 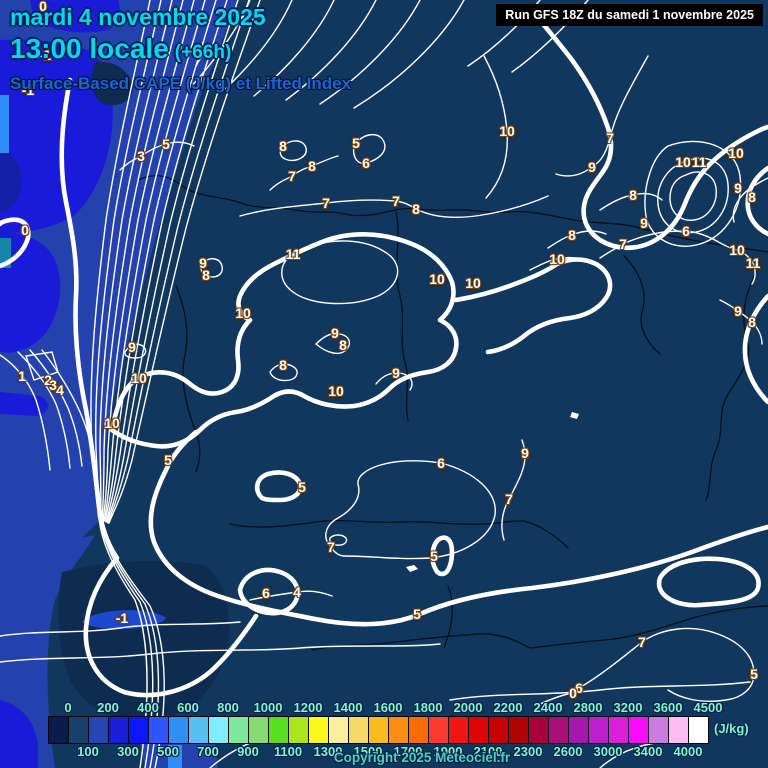 I want to click on scale-tick-label: 300, so click(x=128, y=751).